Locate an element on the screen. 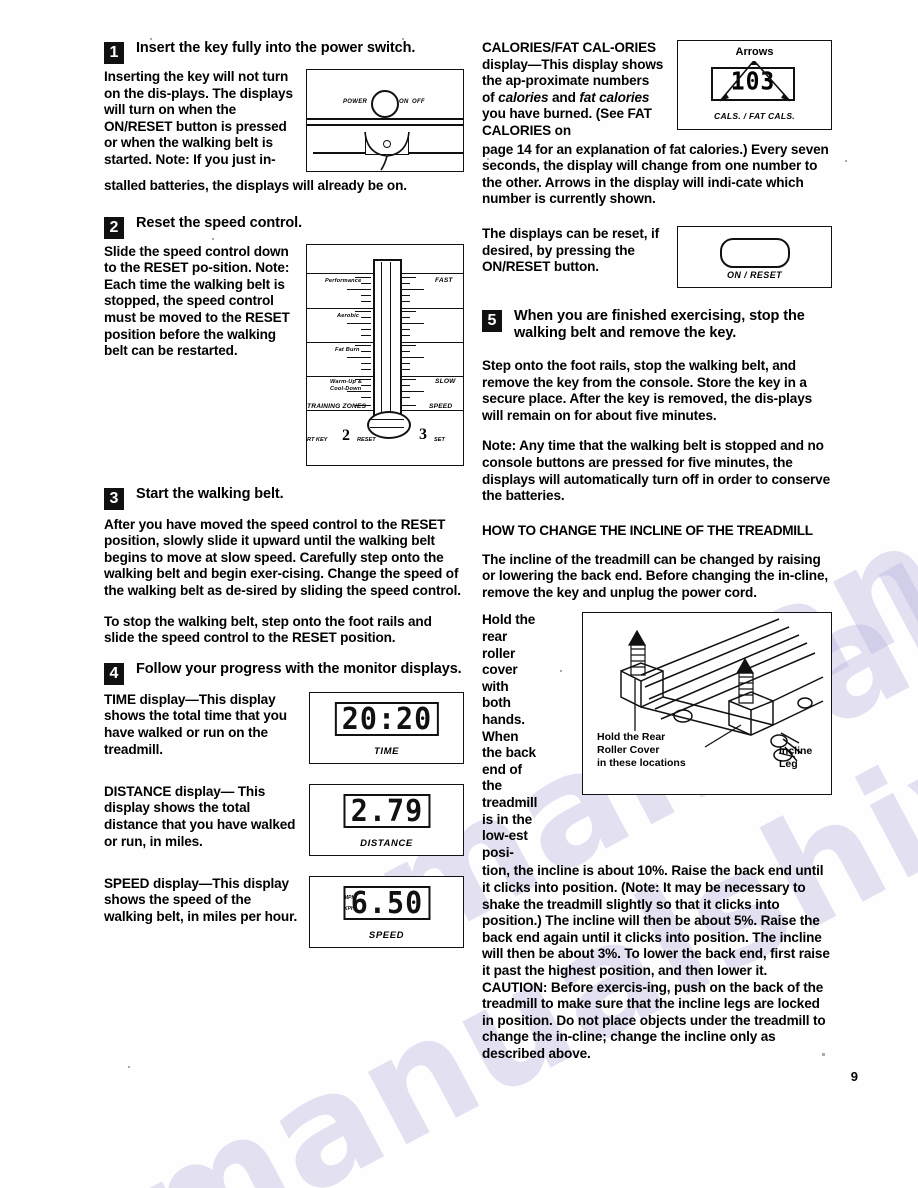 Image resolution: width=918 pixels, height=1188 pixels. speed-lcd-panel: MPH KPH 6.50 is located at coordinates (386, 902).